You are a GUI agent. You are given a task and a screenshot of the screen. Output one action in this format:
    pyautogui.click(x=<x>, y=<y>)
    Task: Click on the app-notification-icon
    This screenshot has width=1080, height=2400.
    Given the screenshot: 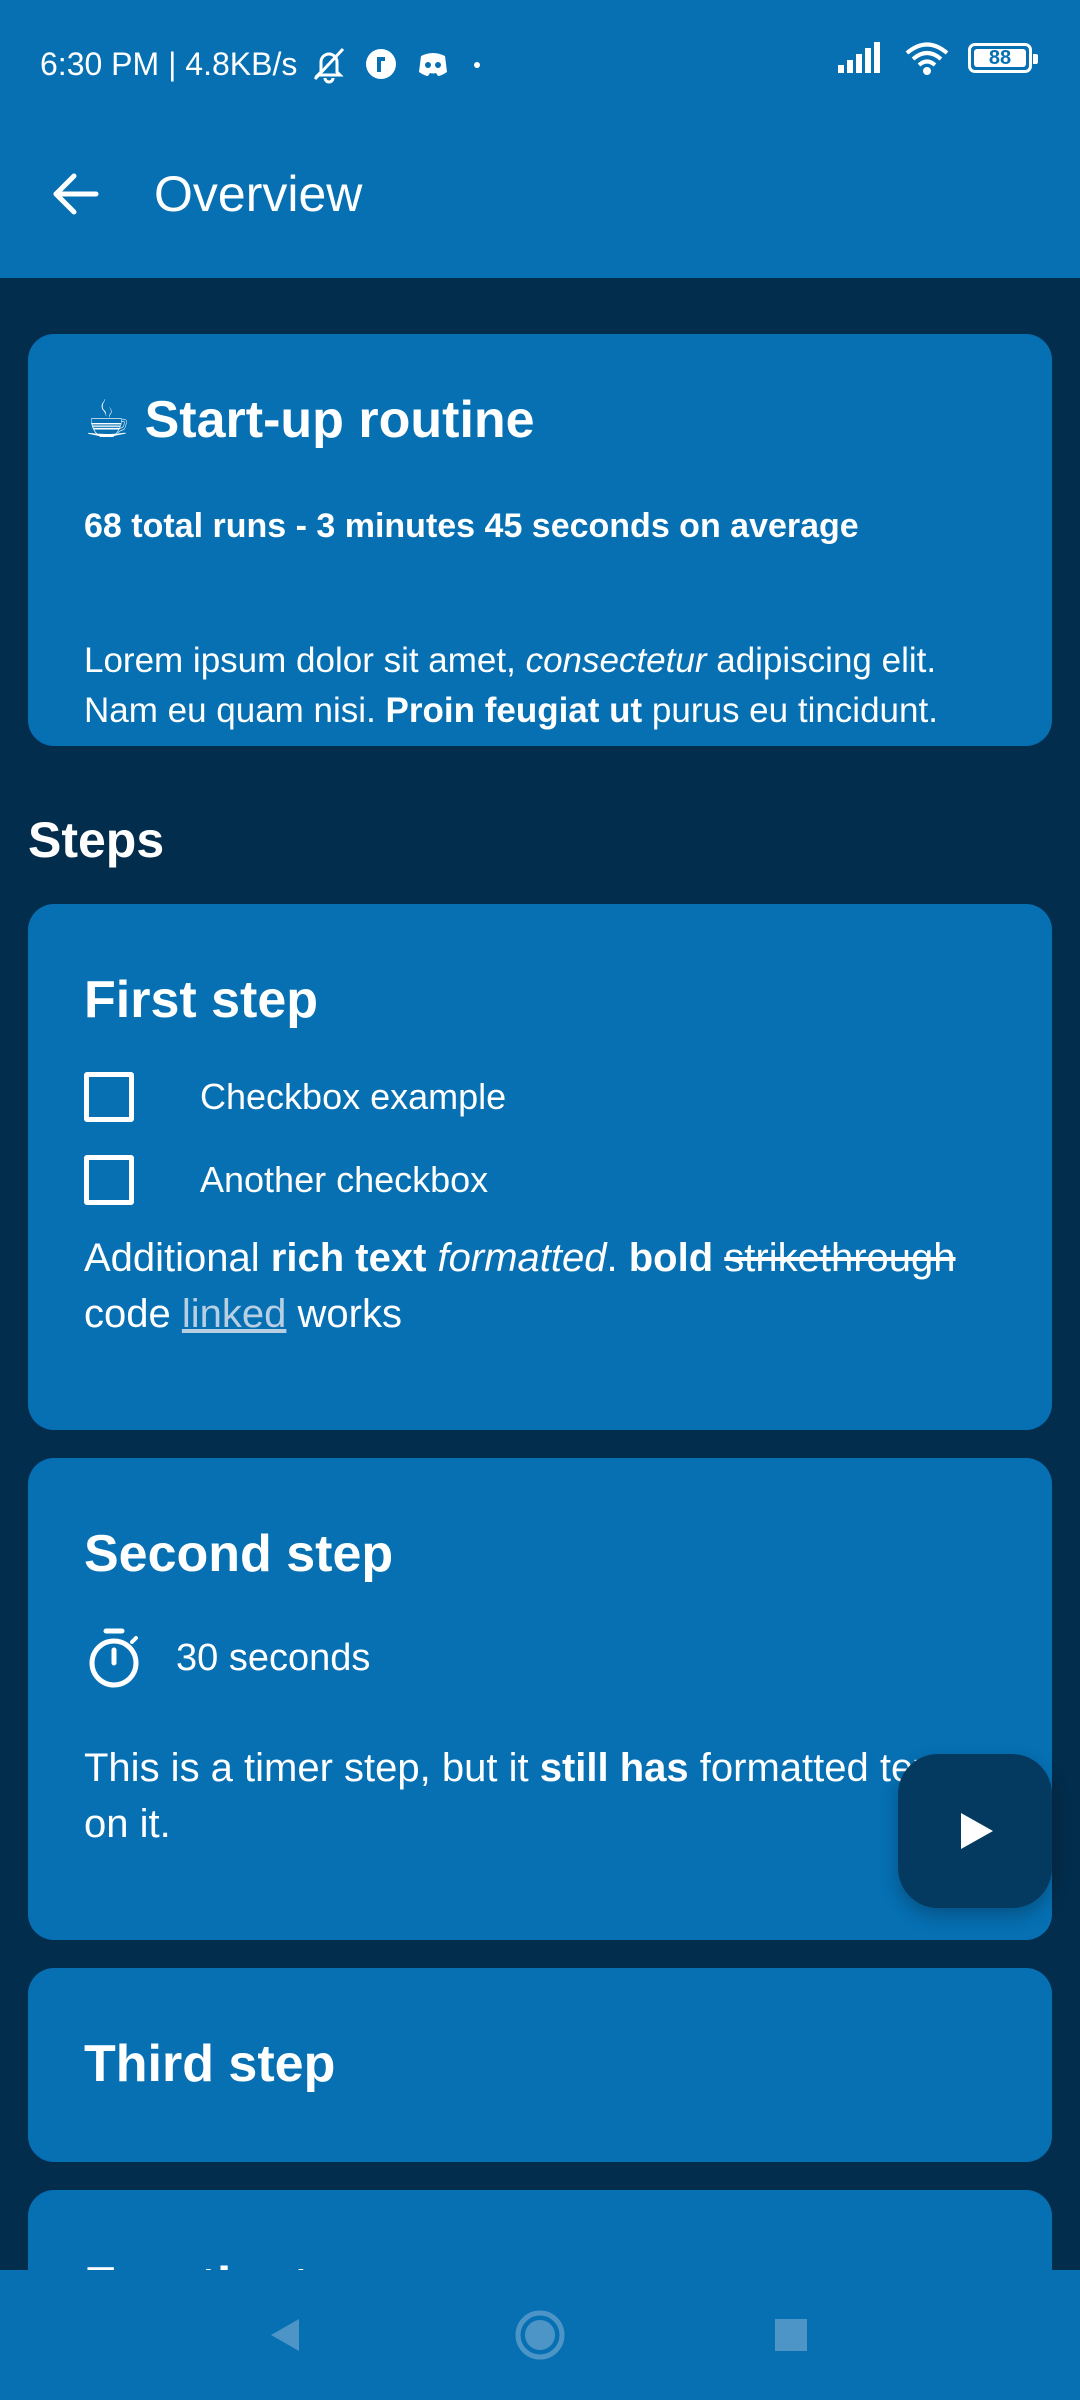 What is the action you would take?
    pyautogui.click(x=381, y=64)
    